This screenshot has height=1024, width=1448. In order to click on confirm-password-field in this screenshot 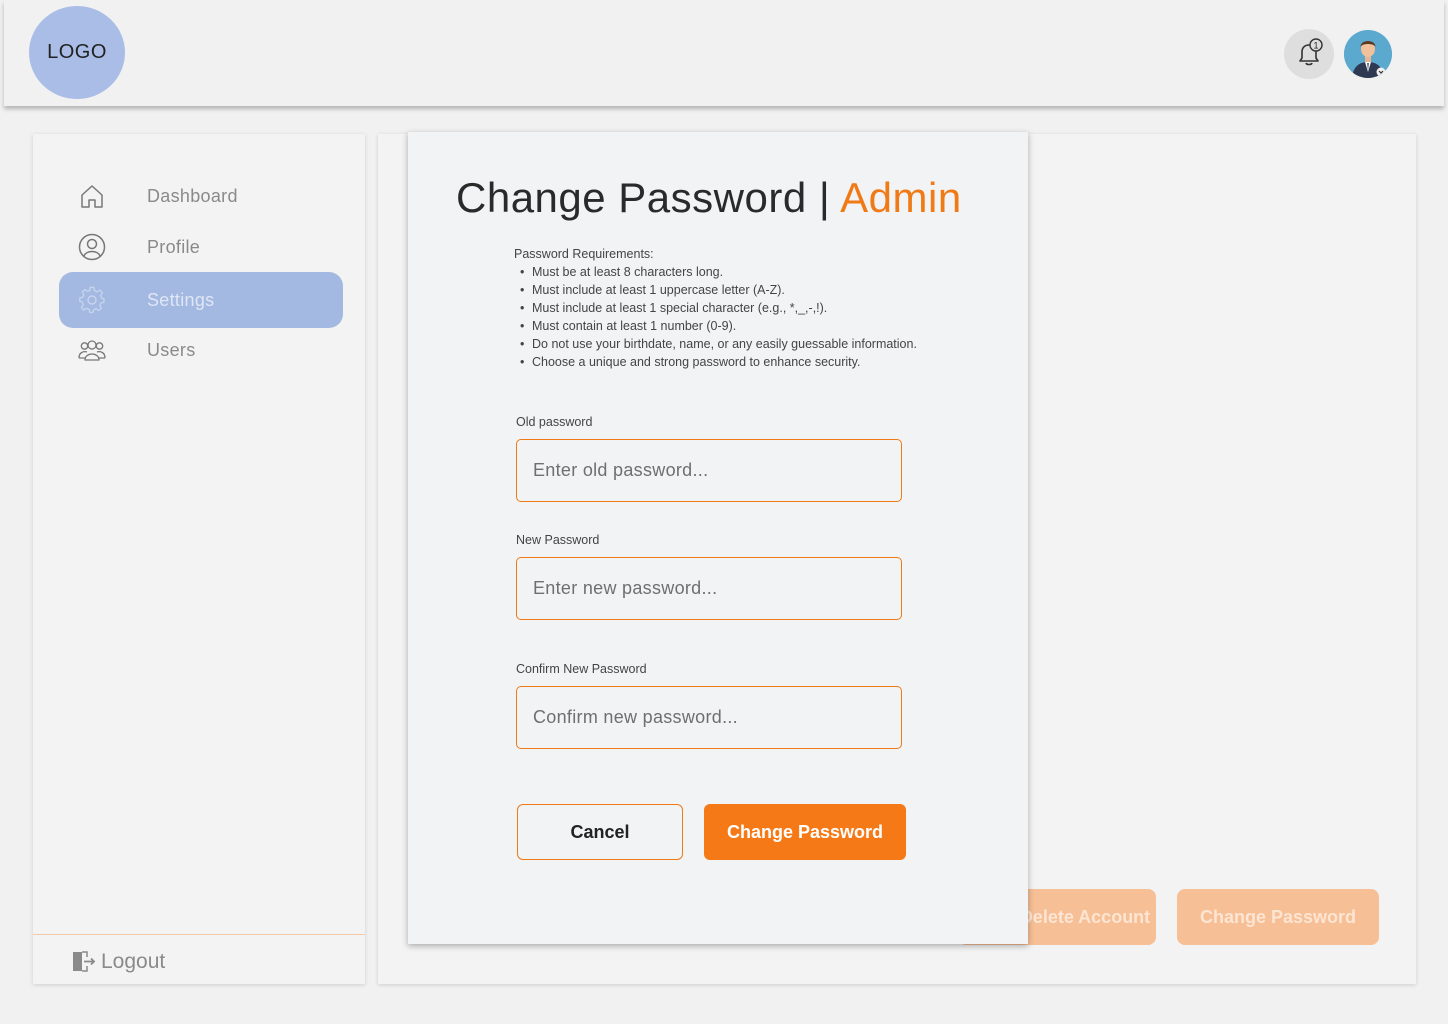, I will do `click(709, 717)`.